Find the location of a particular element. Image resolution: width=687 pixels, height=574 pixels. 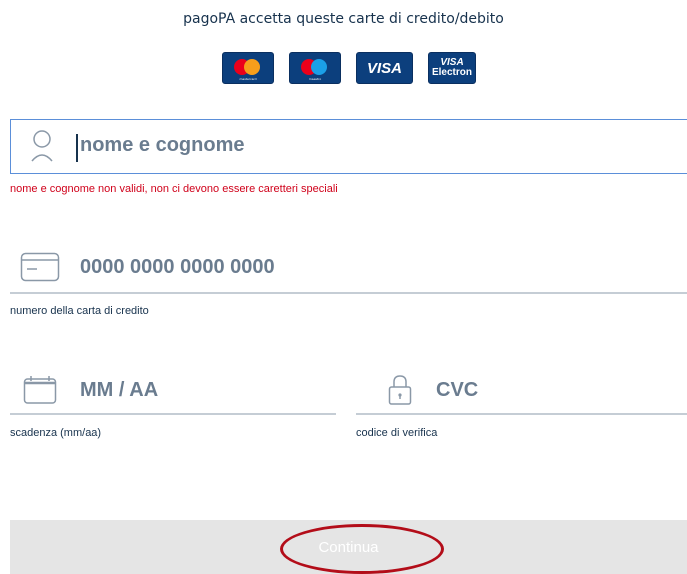

cvc-hint: codice di verifica is located at coordinates (397, 433).